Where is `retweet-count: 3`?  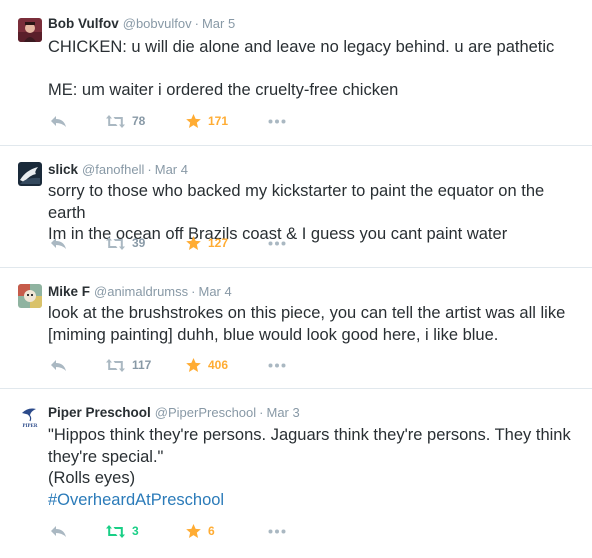 retweet-count: 3 is located at coordinates (135, 531).